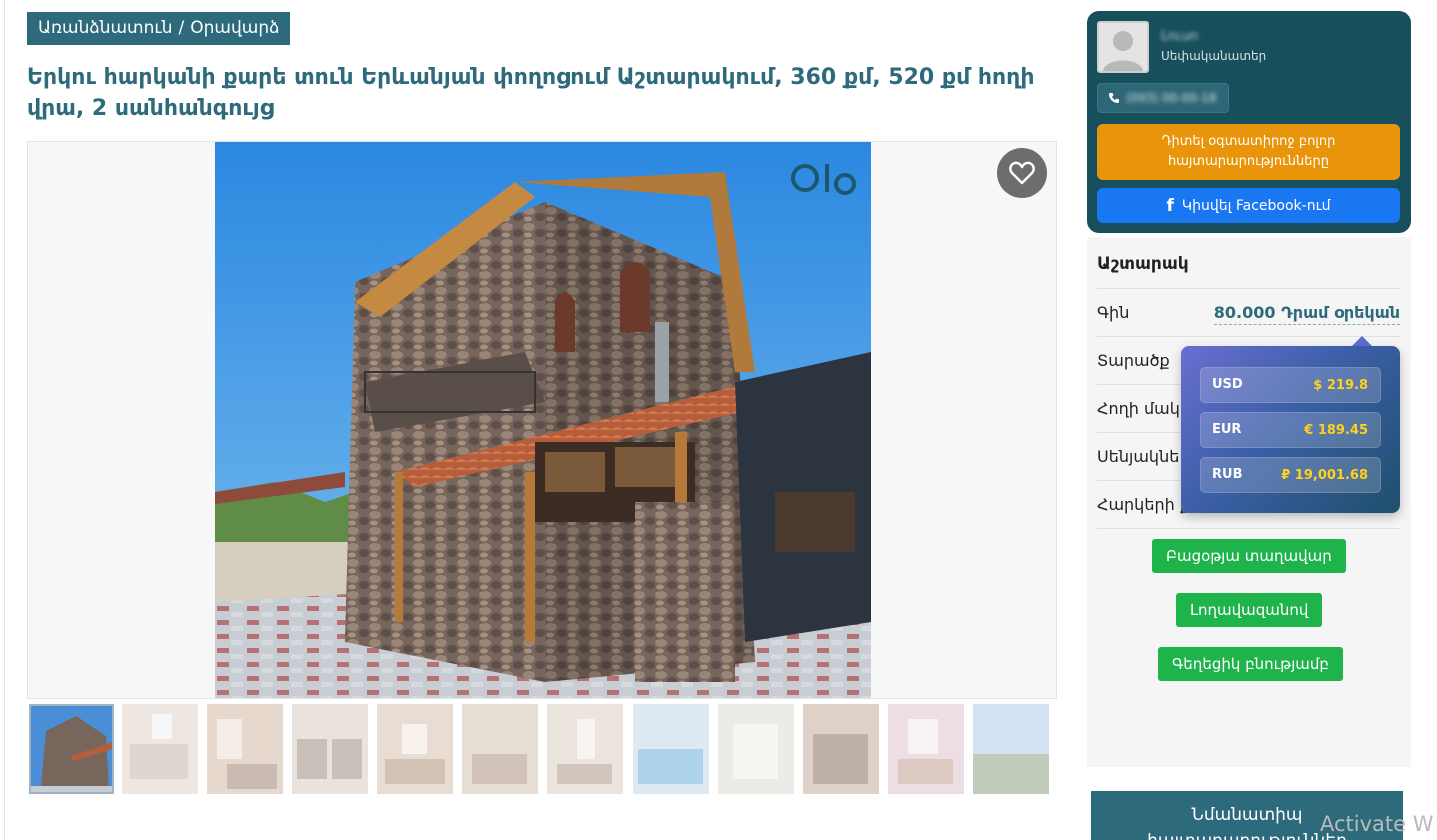  I want to click on detail-divider, so click(1248, 528).